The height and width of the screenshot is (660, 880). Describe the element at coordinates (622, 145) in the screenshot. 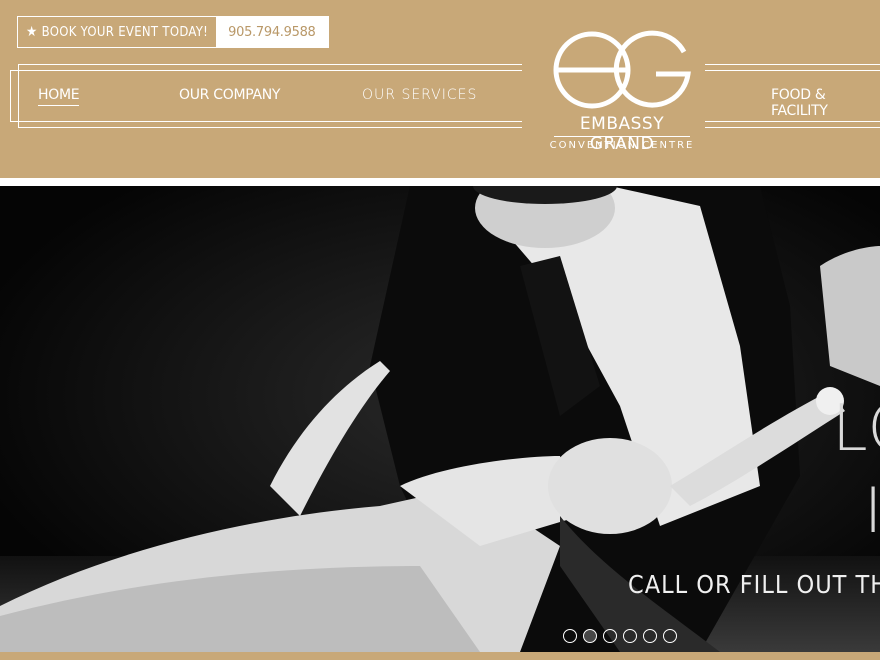

I see `logo-subtitle: CONVENTION CENTRE` at that location.